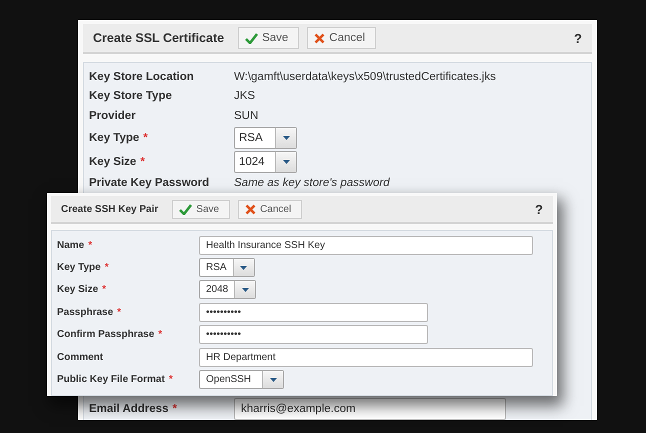 The height and width of the screenshot is (433, 646). What do you see at coordinates (115, 380) in the screenshot?
I see `field-label: Public Key File Format *` at bounding box center [115, 380].